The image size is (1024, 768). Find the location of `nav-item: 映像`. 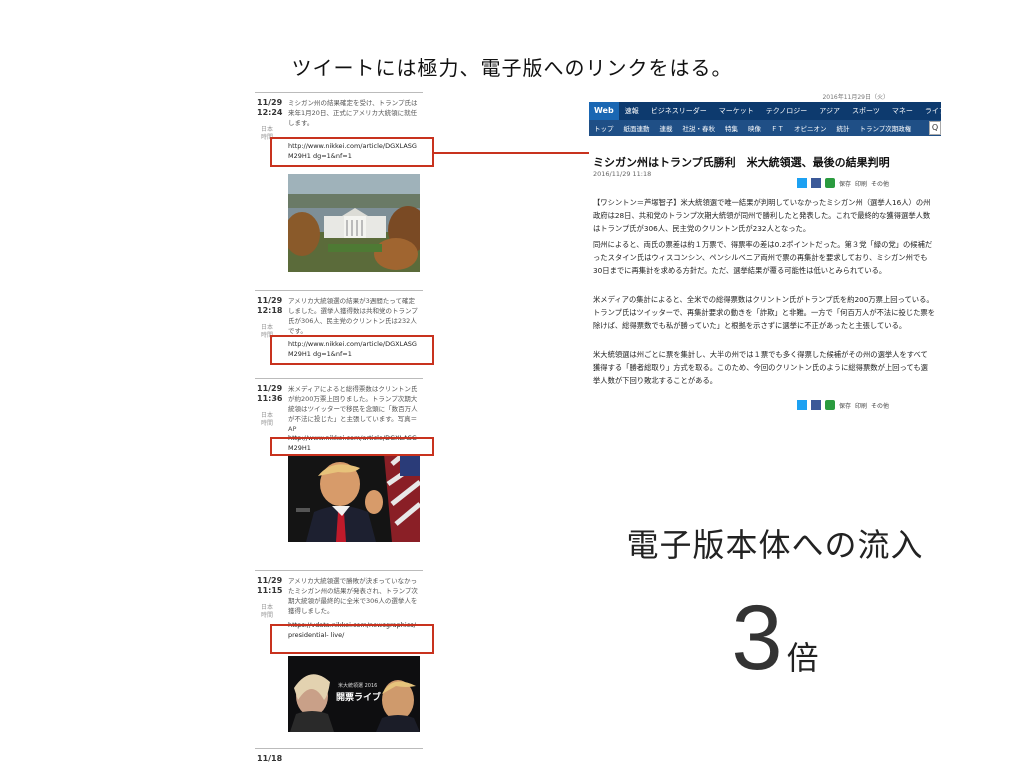

nav-item: 映像 is located at coordinates (754, 128).